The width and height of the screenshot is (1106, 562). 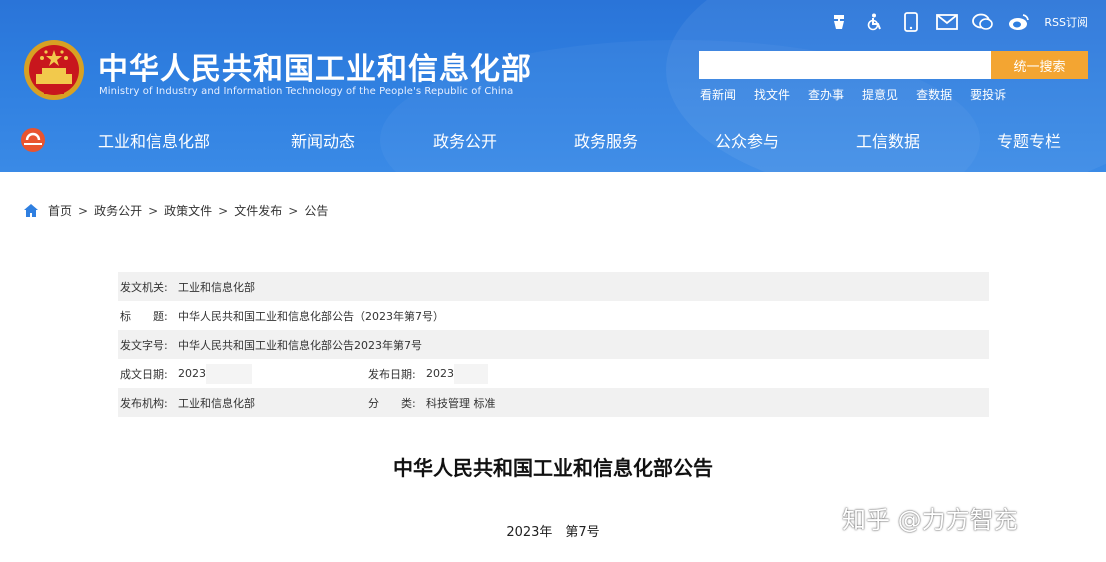 I want to click on top-icon-bar: RSS订阅, so click(x=958, y=22).